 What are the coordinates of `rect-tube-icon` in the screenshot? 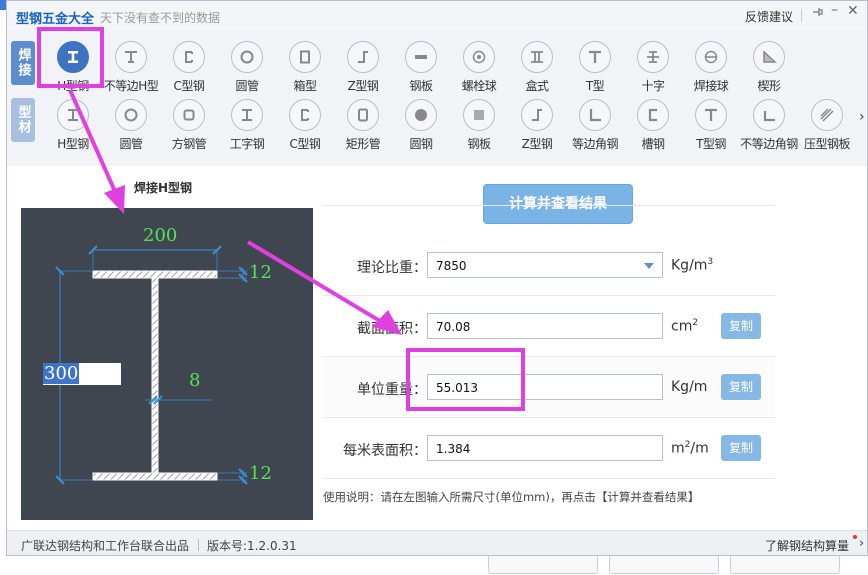 It's located at (363, 115).